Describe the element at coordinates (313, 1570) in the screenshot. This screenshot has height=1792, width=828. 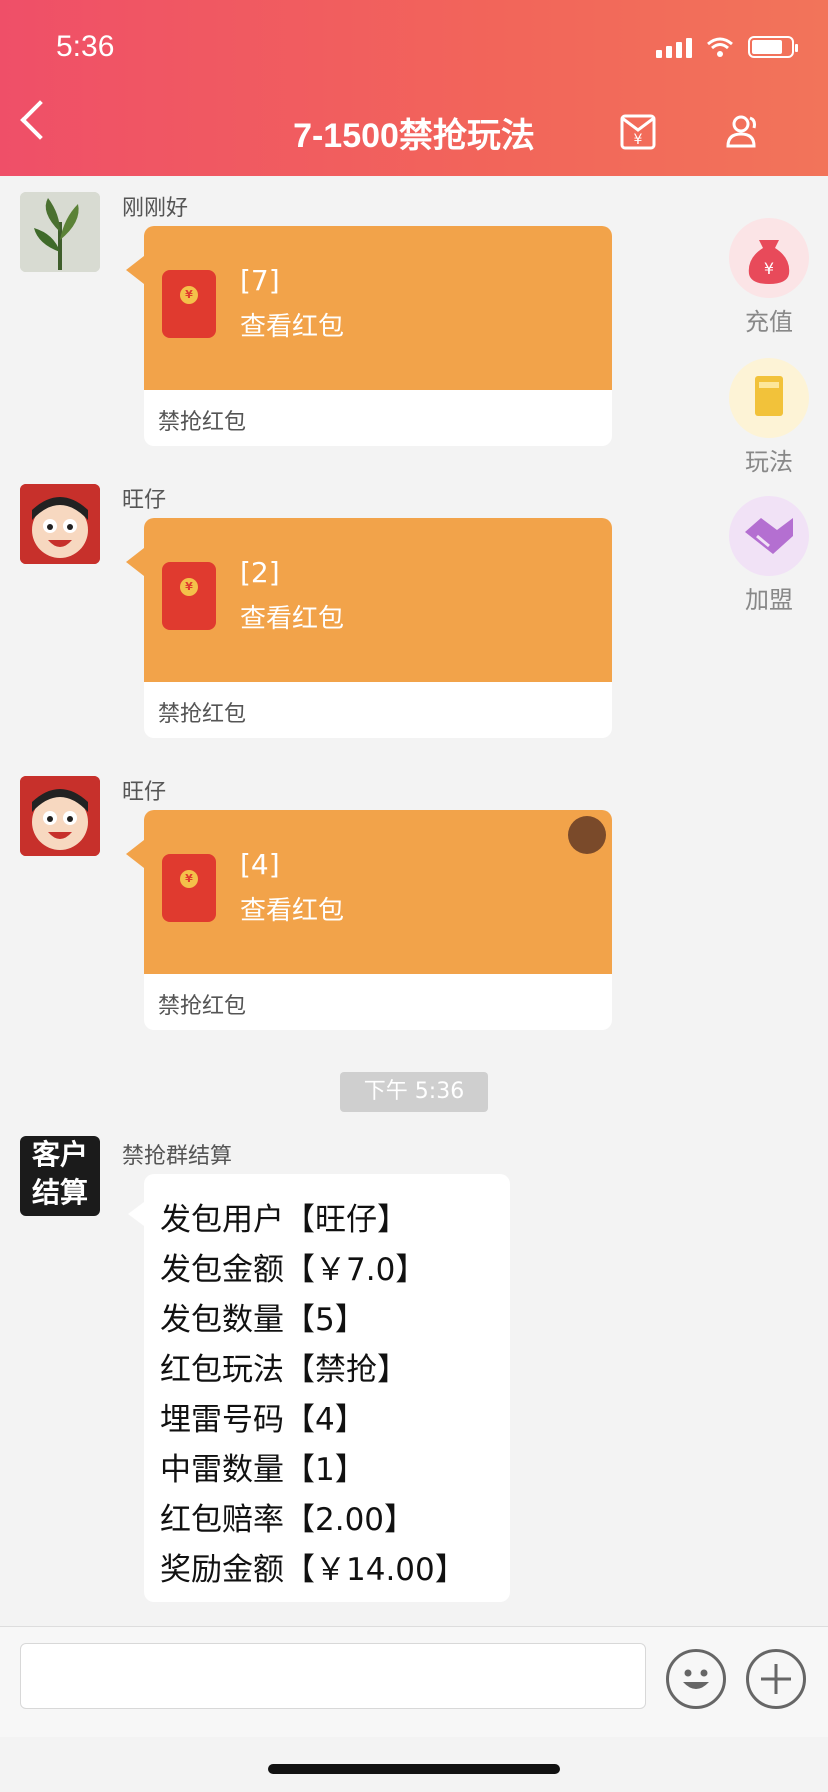
I see `settlement-line: 奖励金额【￥14.00】` at that location.